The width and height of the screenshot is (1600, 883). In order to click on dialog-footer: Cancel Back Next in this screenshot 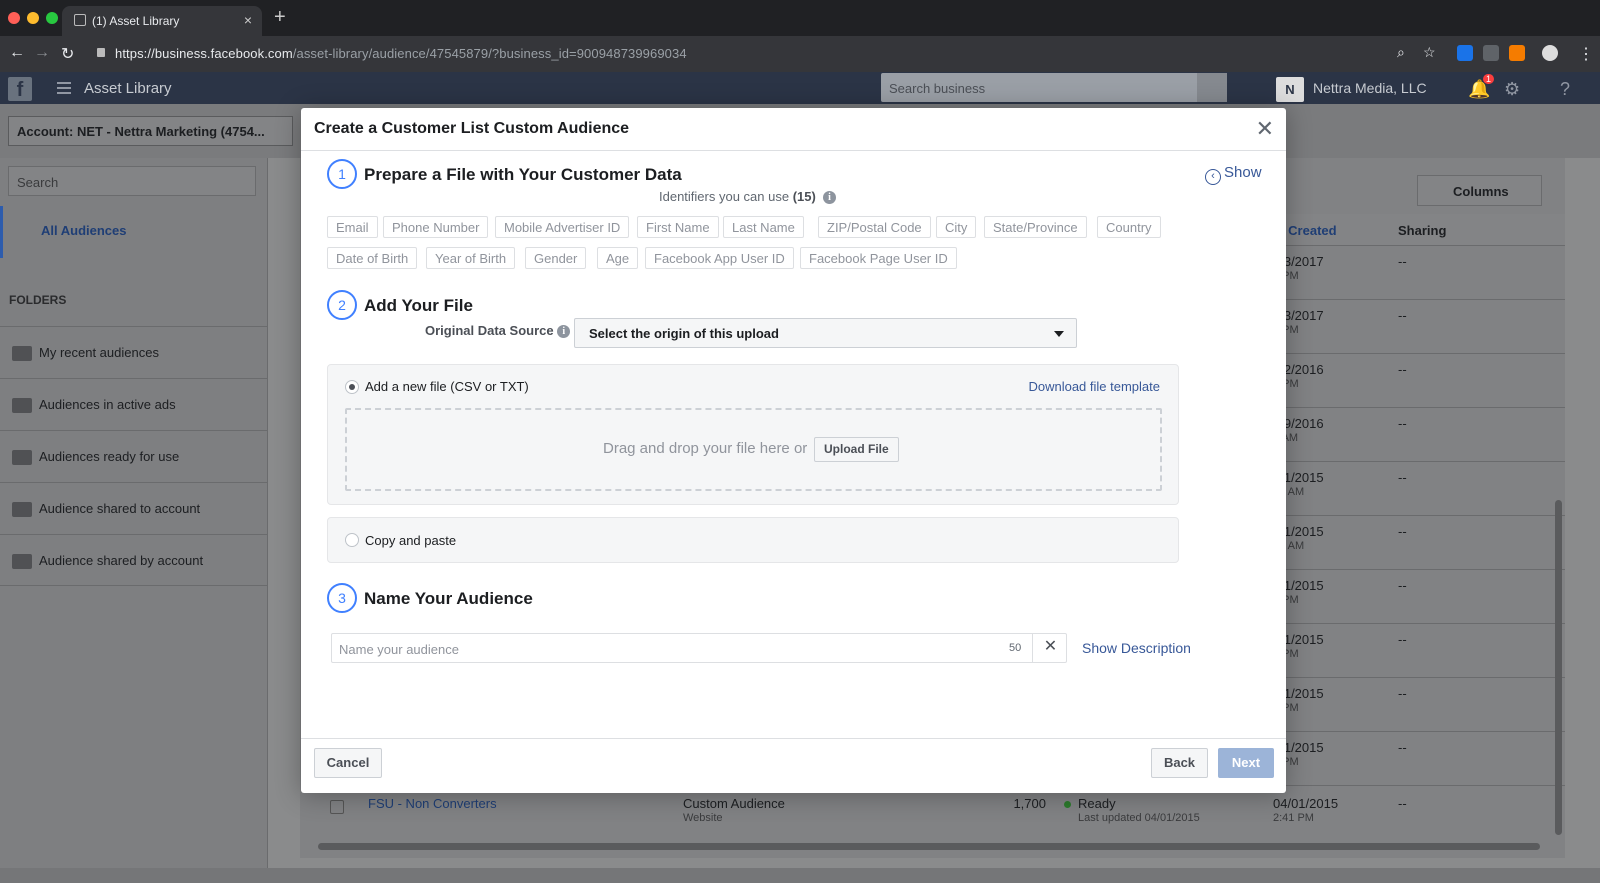, I will do `click(793, 765)`.